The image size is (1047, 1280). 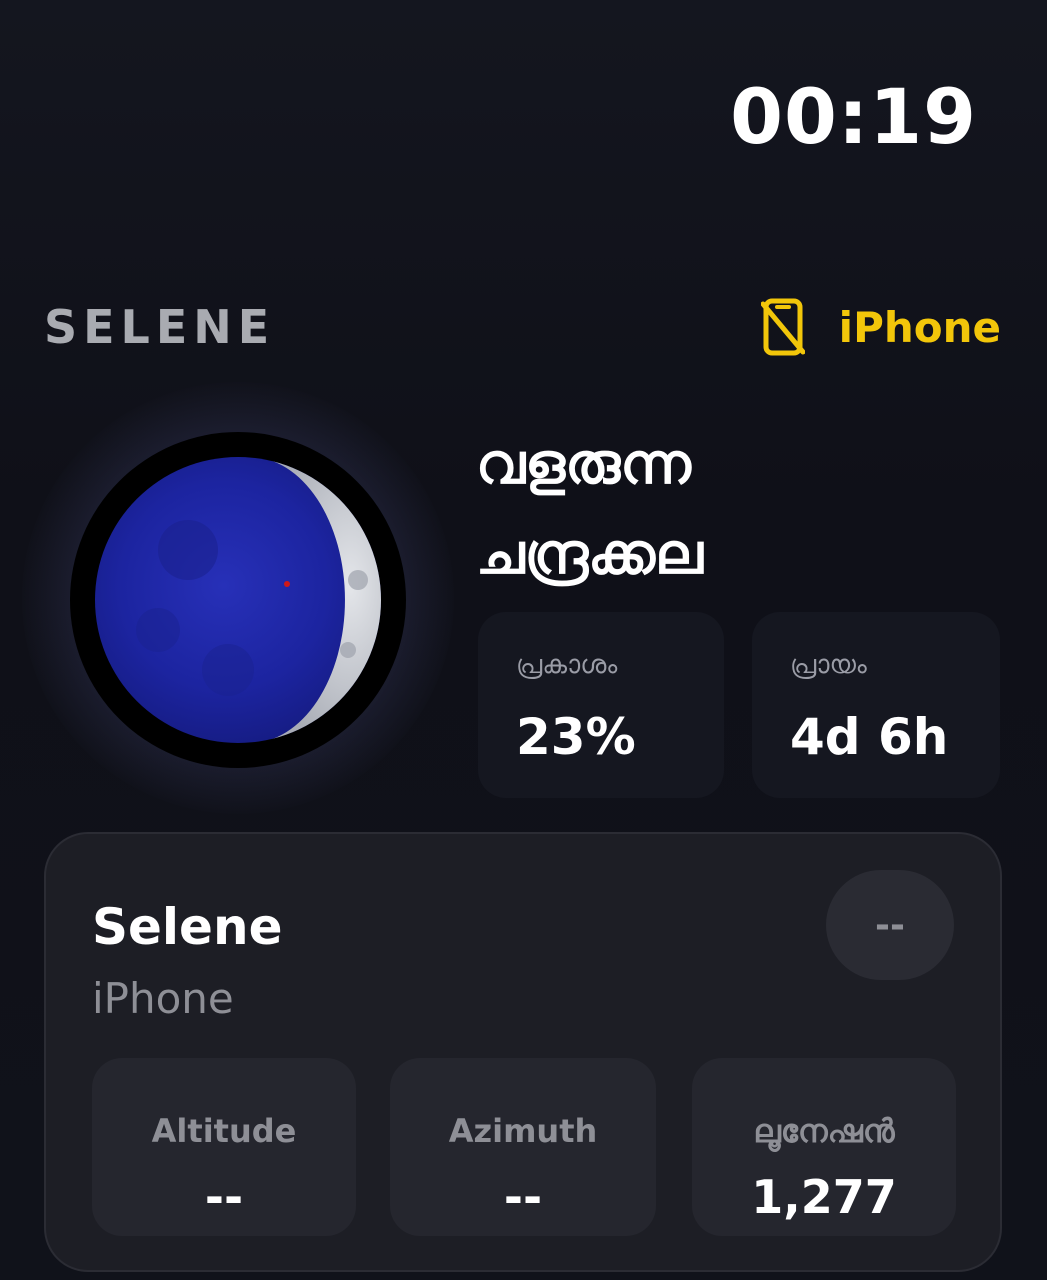 What do you see at coordinates (160, 327) in the screenshot?
I see `app-brand: SELENE` at bounding box center [160, 327].